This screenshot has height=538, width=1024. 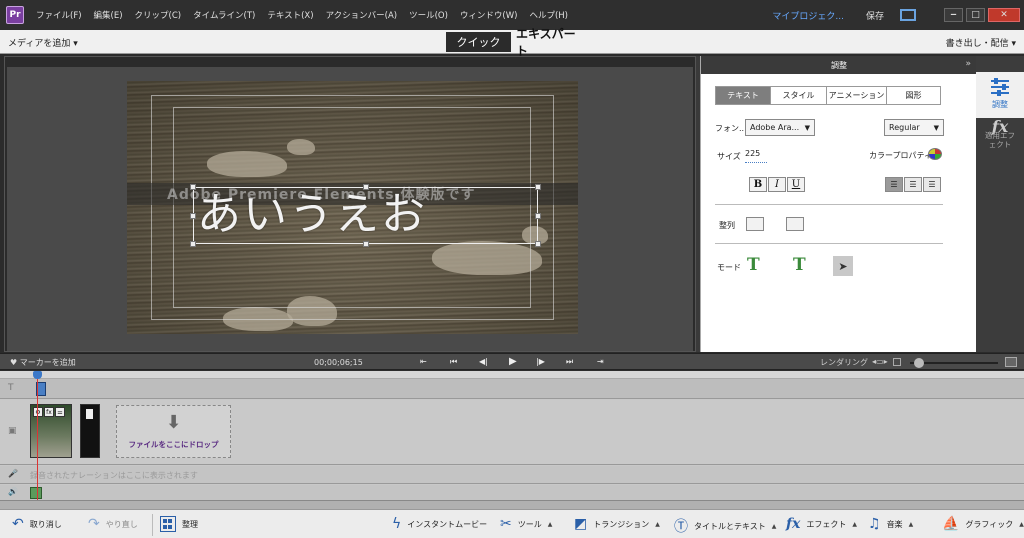 I want to click on instant-movie-button: ϟ インスタントムービー, so click(x=439, y=524).